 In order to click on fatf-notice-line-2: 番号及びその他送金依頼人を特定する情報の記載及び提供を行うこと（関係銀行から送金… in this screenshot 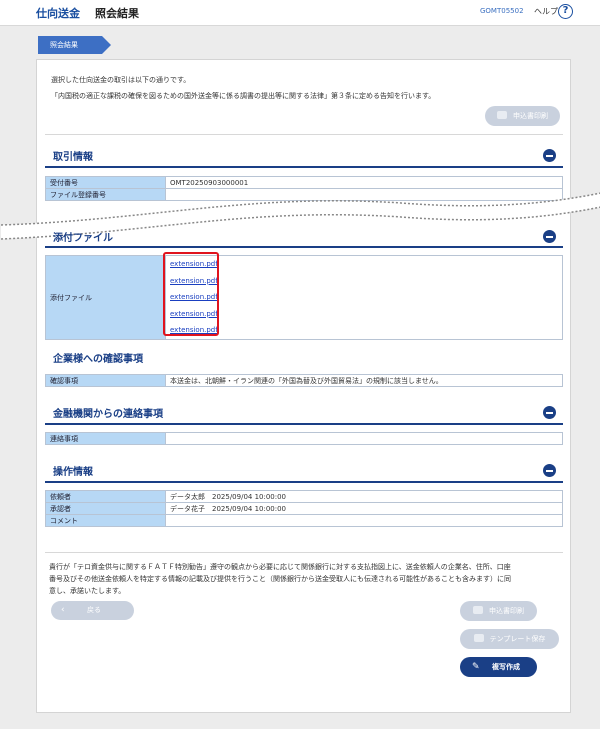, I will do `click(280, 579)`.